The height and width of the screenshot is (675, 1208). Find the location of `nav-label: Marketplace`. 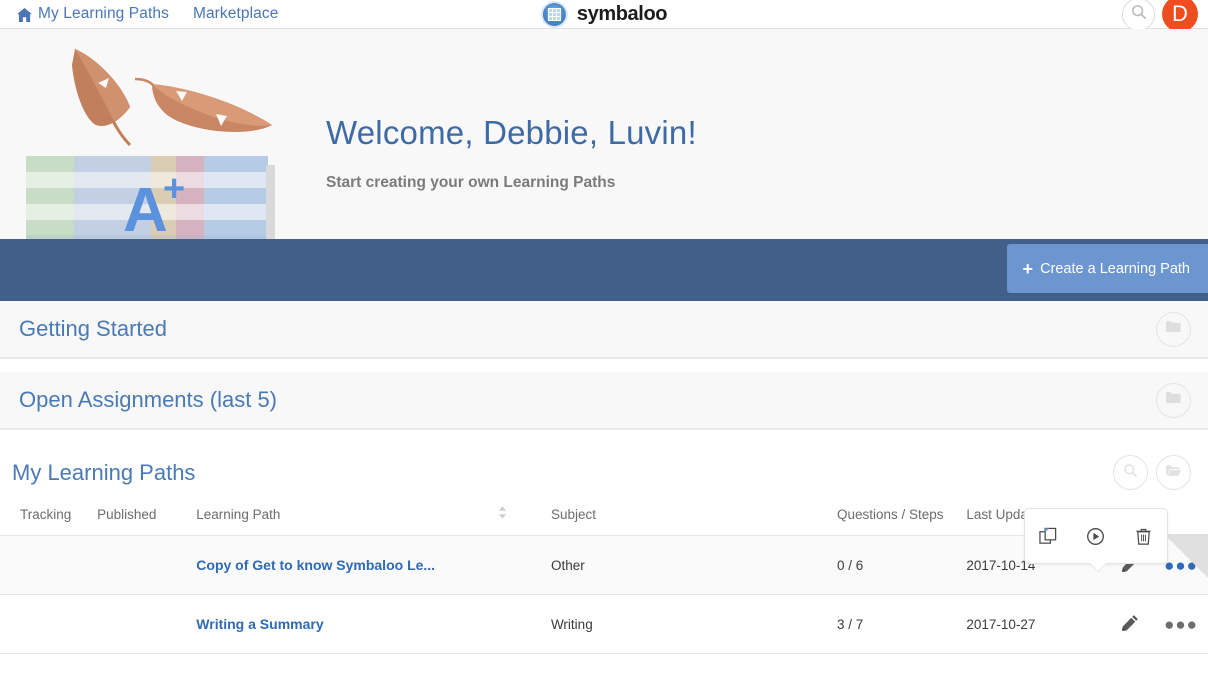

nav-label: Marketplace is located at coordinates (235, 13).